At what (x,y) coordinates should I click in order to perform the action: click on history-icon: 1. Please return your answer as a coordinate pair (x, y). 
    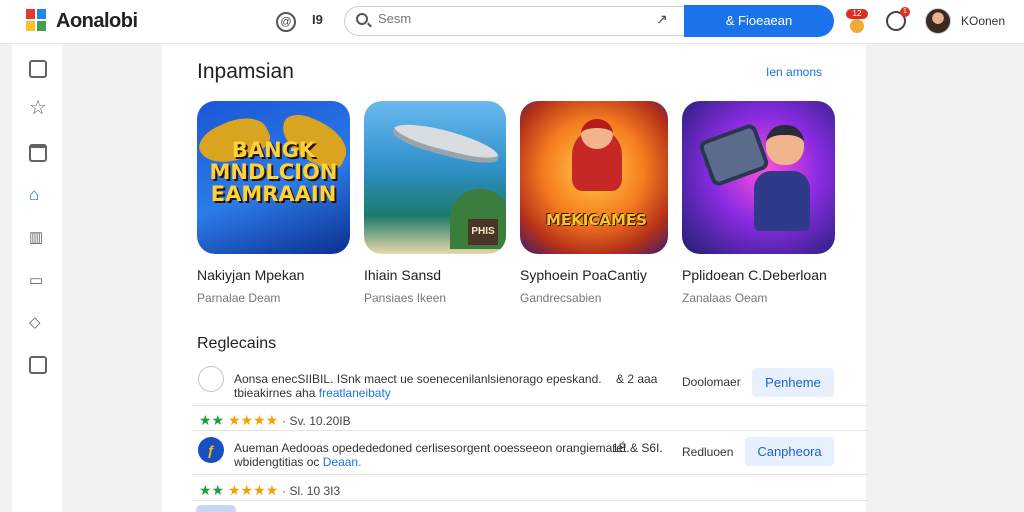
    Looking at the image, I should click on (898, 19).